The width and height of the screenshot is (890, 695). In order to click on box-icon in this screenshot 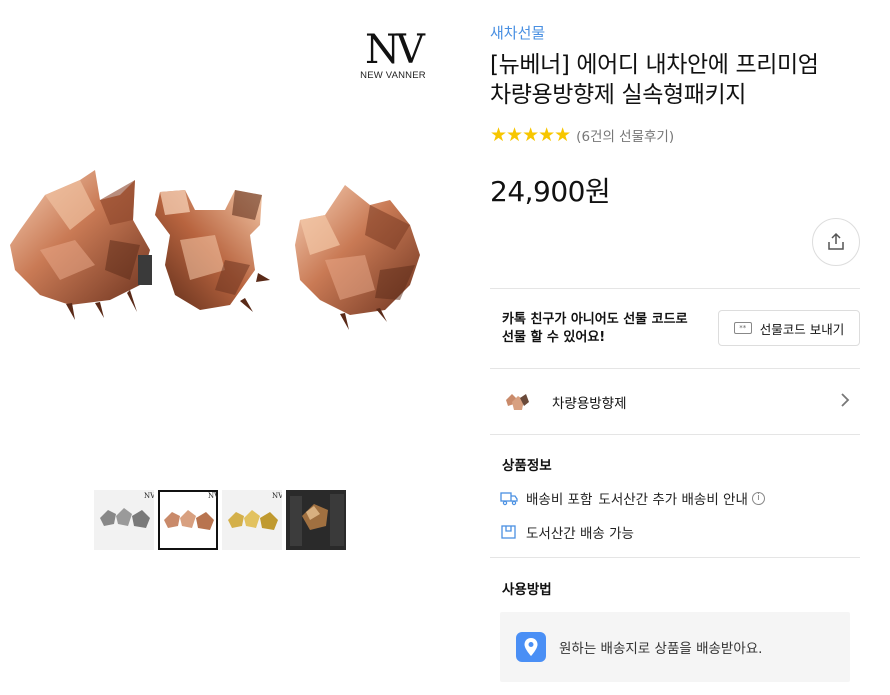, I will do `click(508, 532)`.